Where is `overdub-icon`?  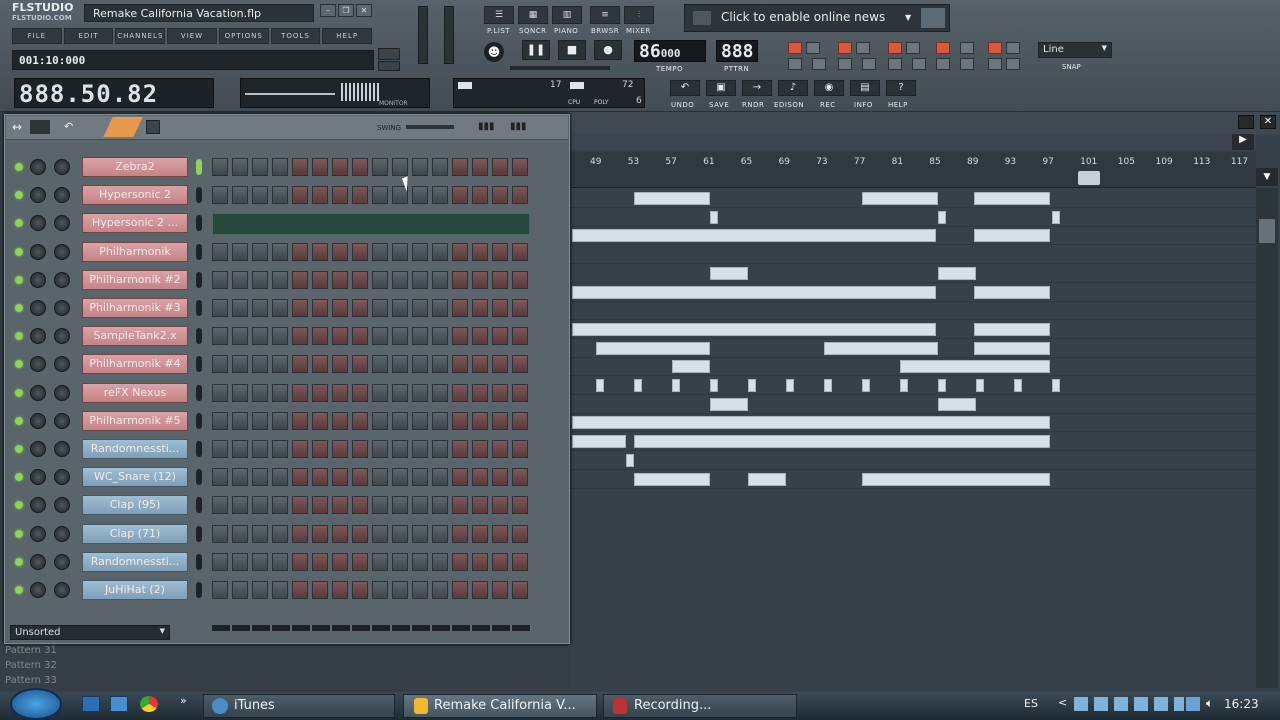
overdub-icon is located at coordinates (995, 48).